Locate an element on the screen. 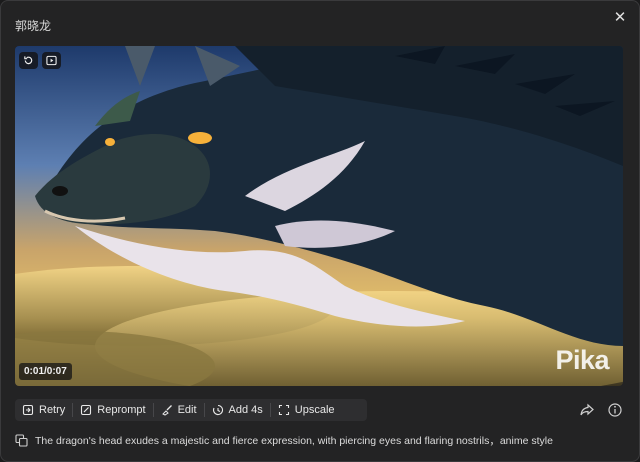  share-icon is located at coordinates (587, 409).